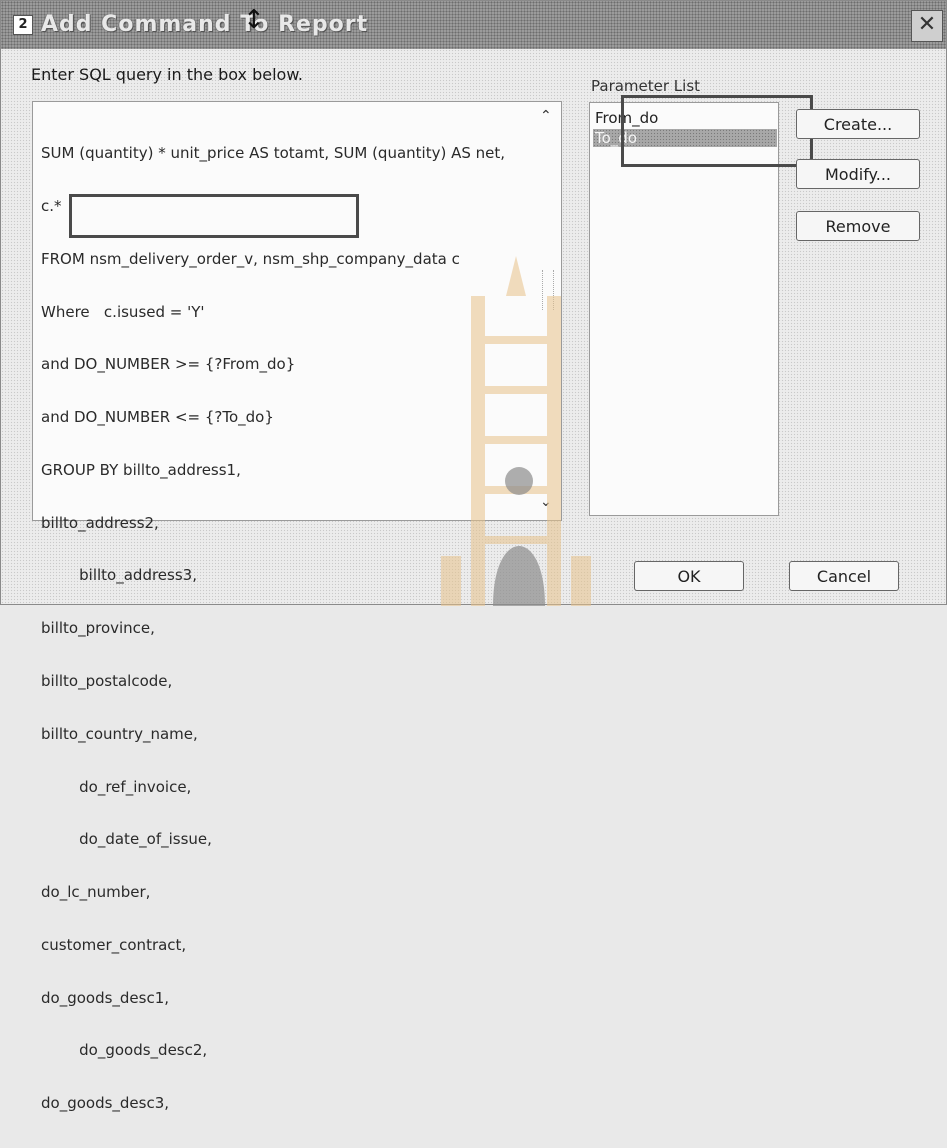 The height and width of the screenshot is (1148, 947). Describe the element at coordinates (546, 116) in the screenshot. I see `scroll-up-icon: ⌃` at that location.